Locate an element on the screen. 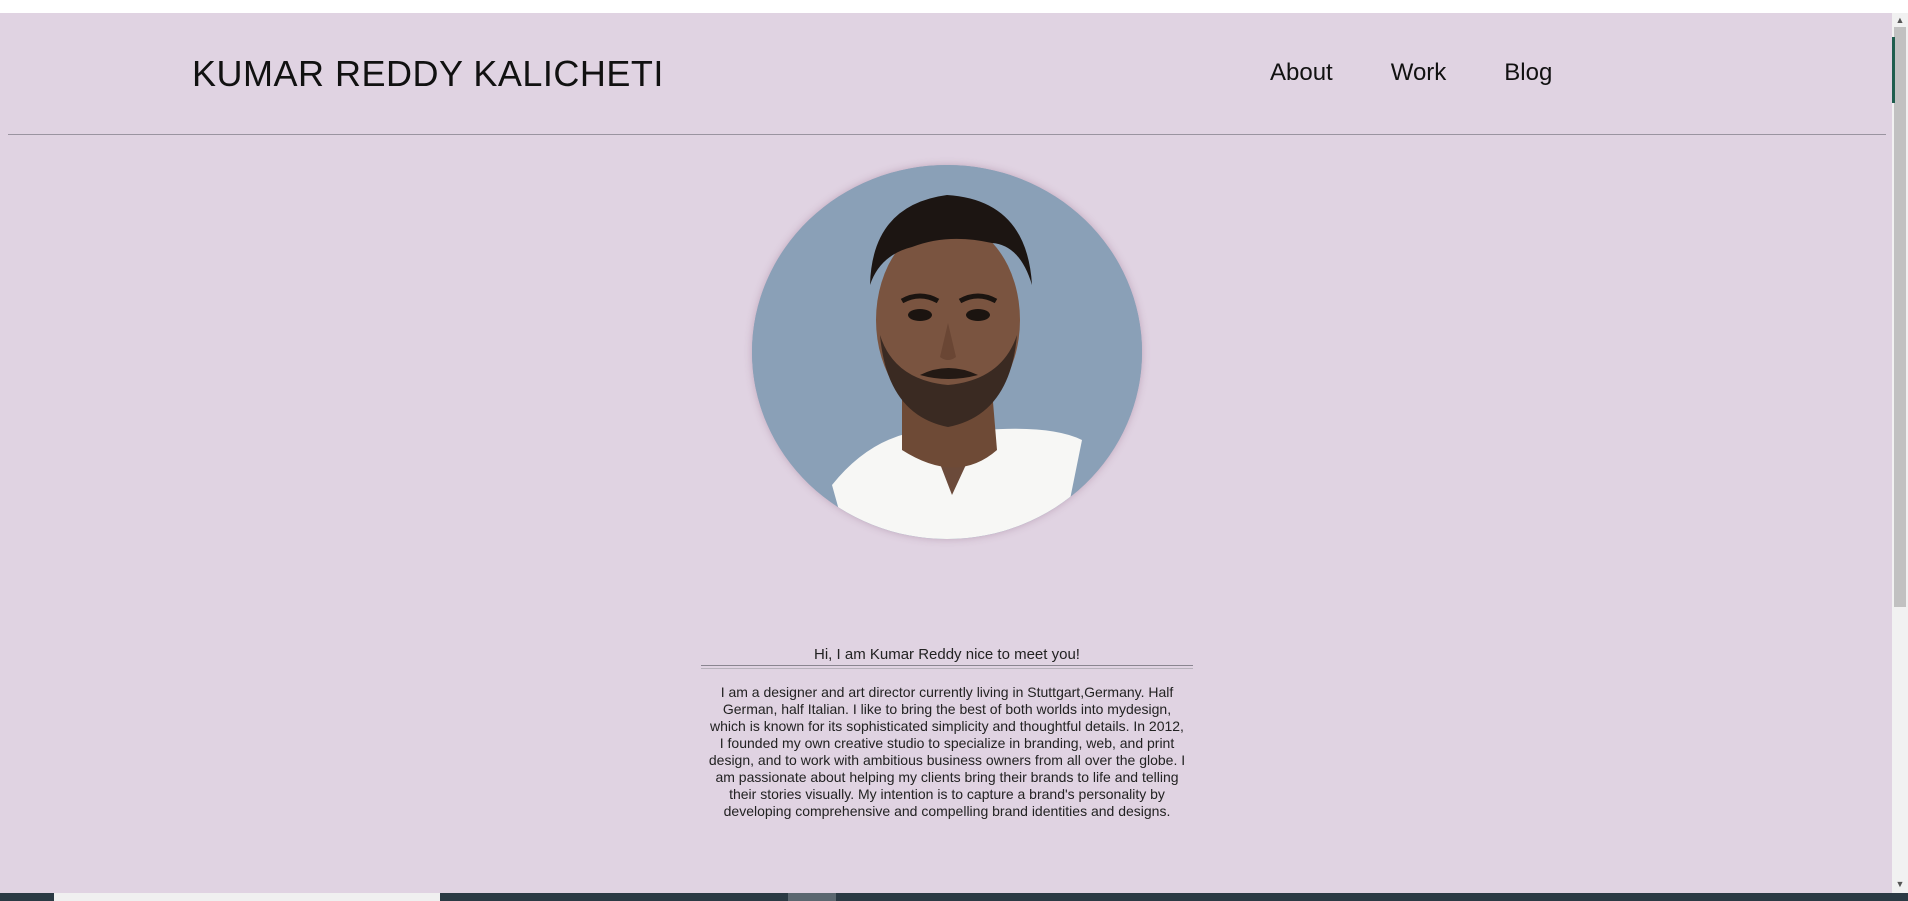 The width and height of the screenshot is (1908, 901). header-divider is located at coordinates (947, 134).